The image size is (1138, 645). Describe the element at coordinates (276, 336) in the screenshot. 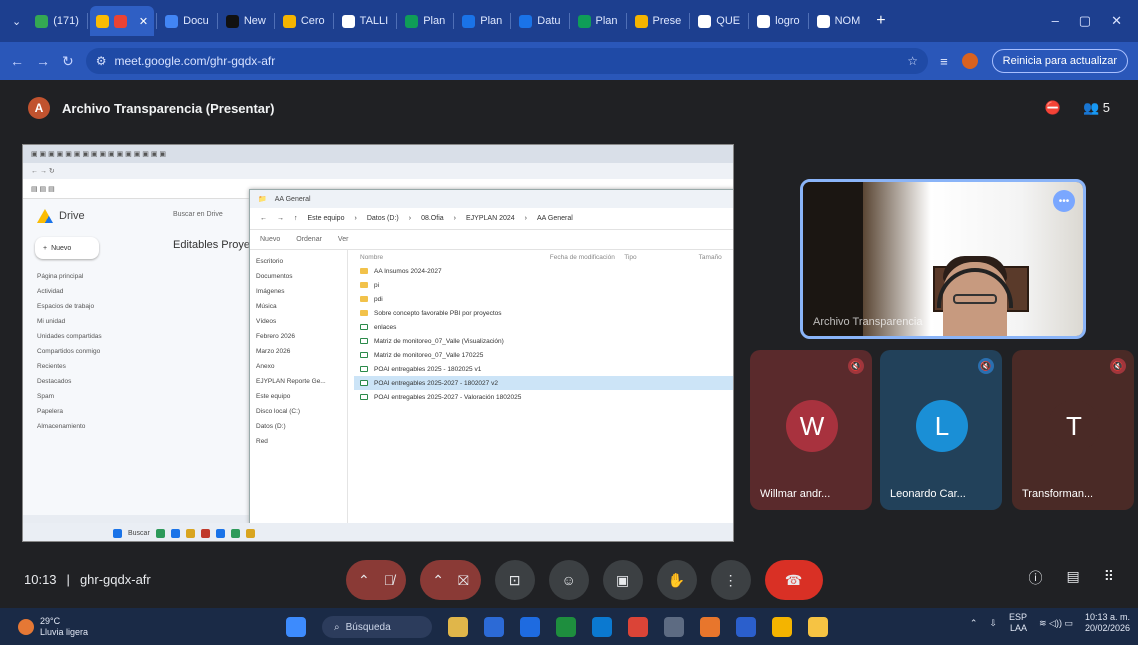

I see `explorer-nav-item: Febrero 2026` at that location.